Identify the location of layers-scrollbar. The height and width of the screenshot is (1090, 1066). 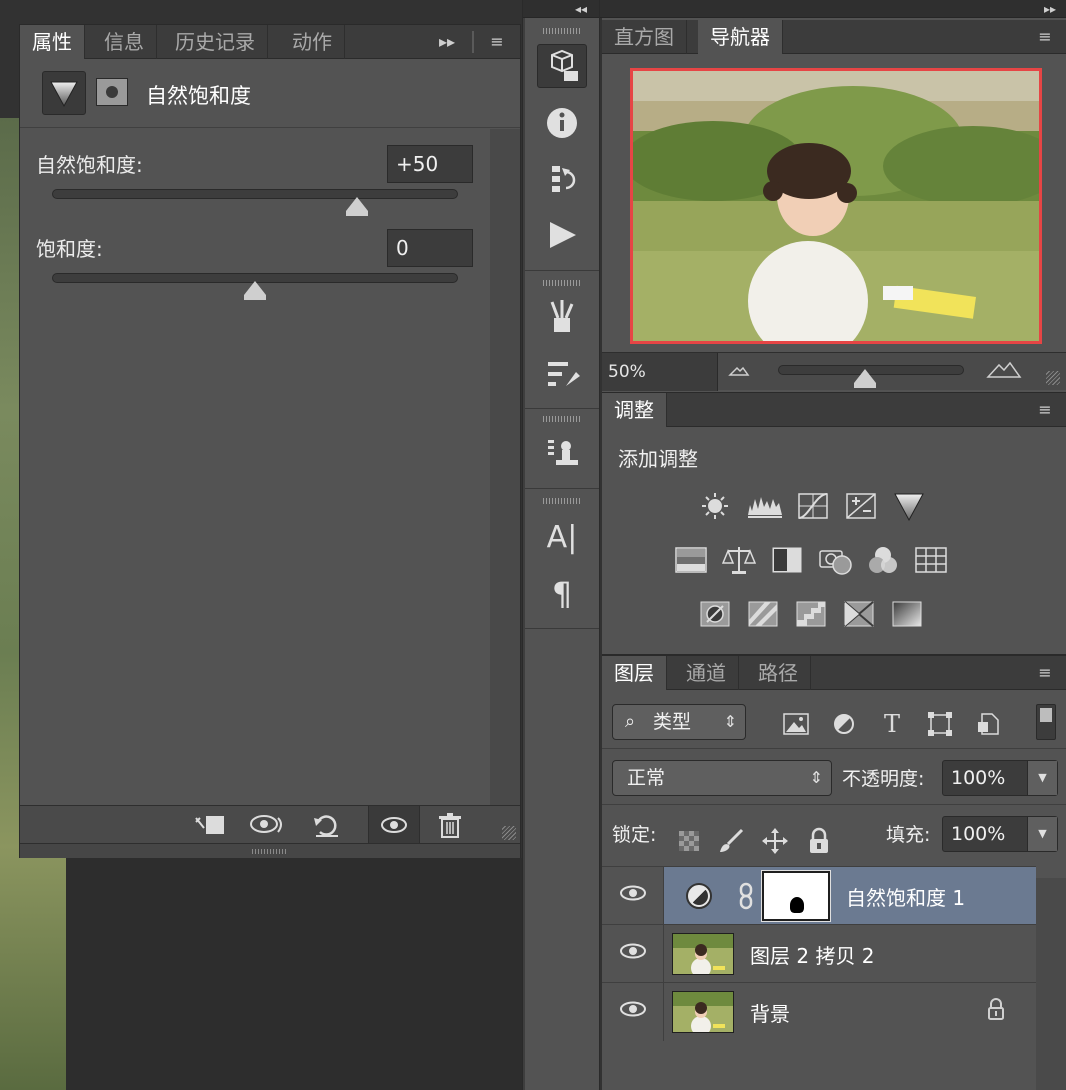
(1051, 984).